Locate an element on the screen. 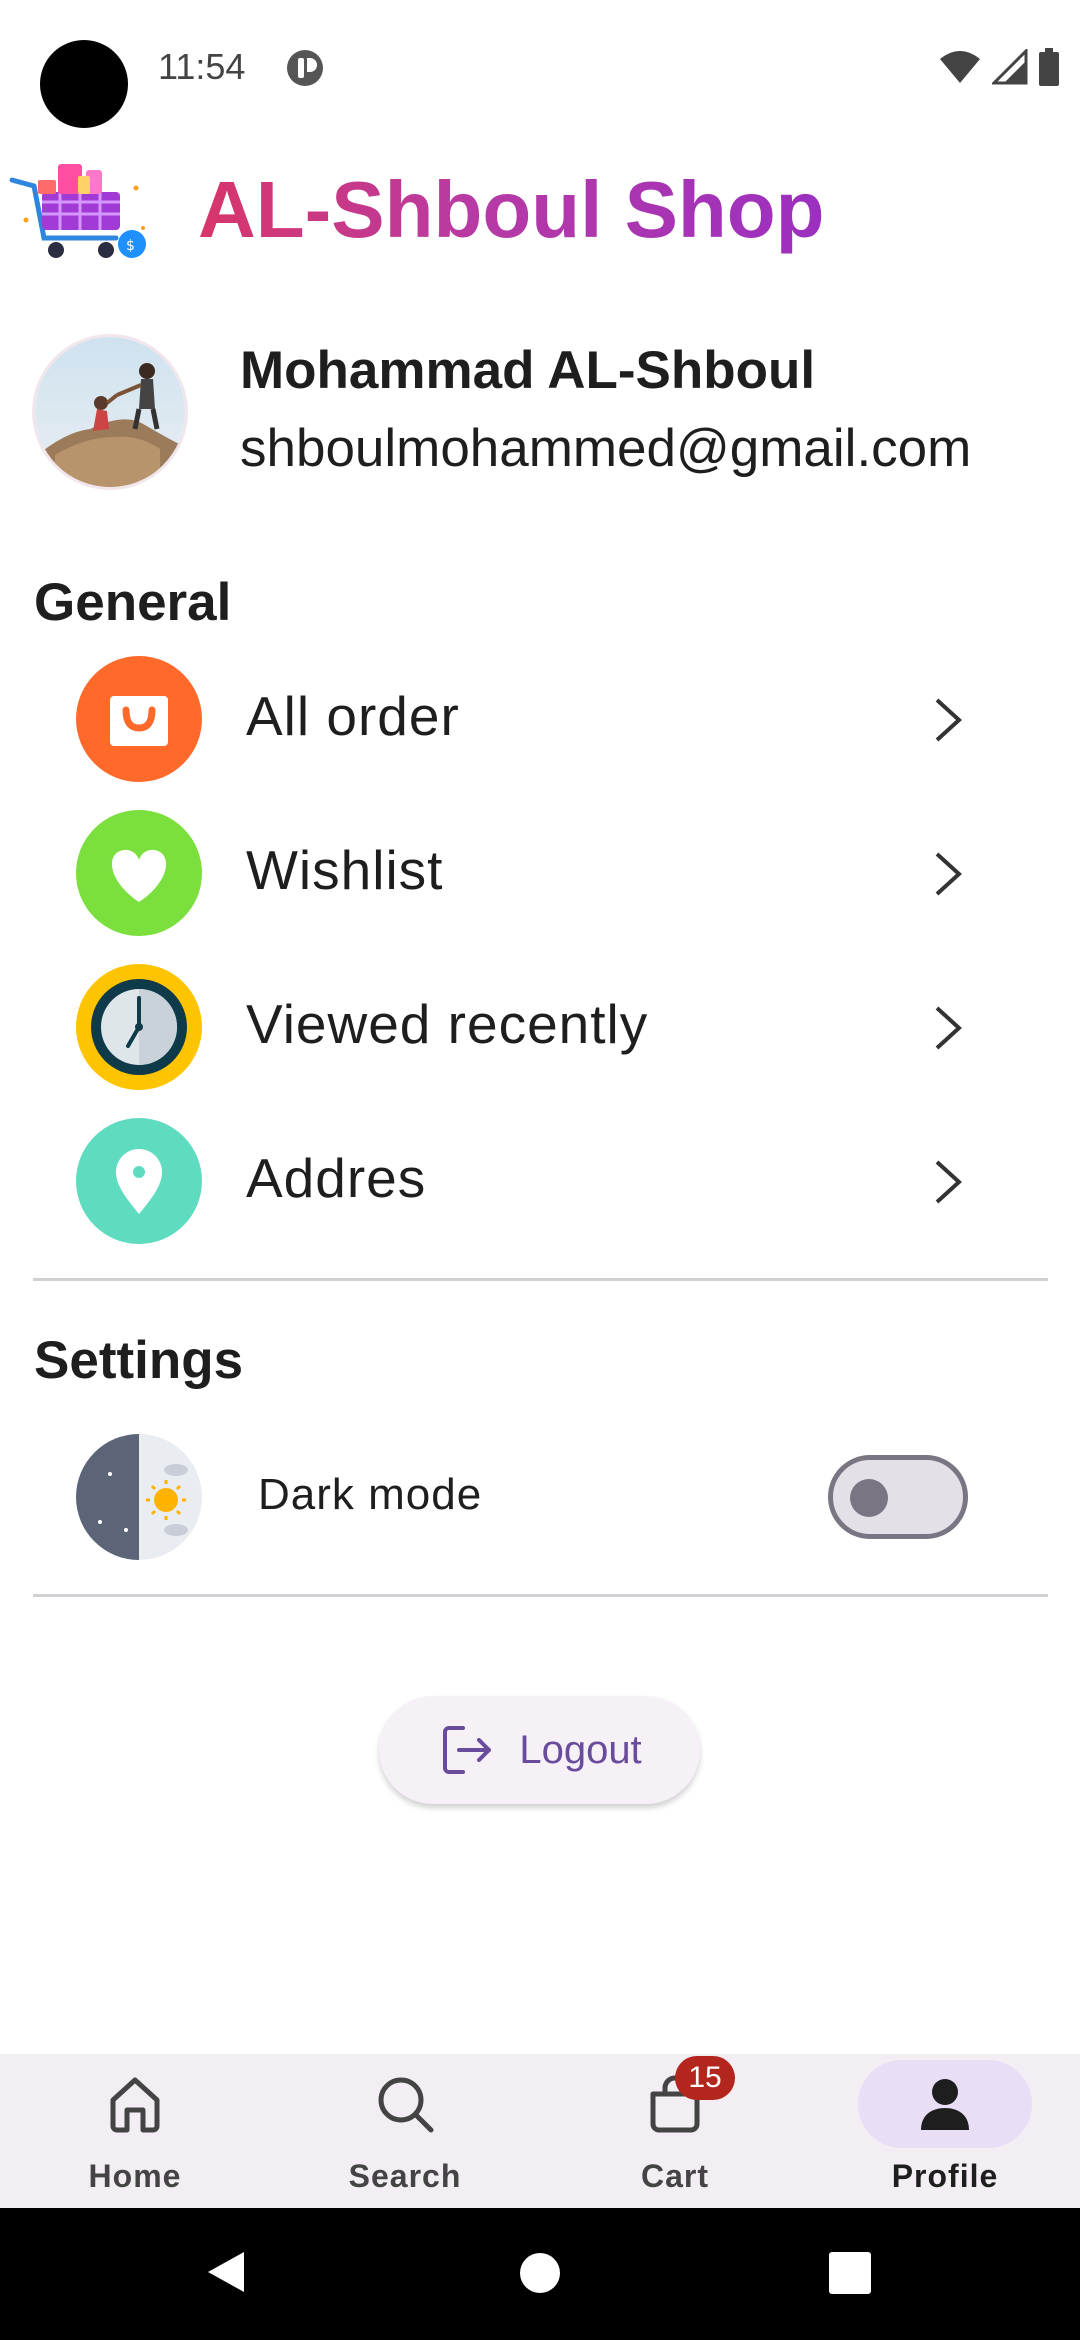 This screenshot has width=1080, height=2340. dark-mode-row: Dark mode is located at coordinates (540, 1495).